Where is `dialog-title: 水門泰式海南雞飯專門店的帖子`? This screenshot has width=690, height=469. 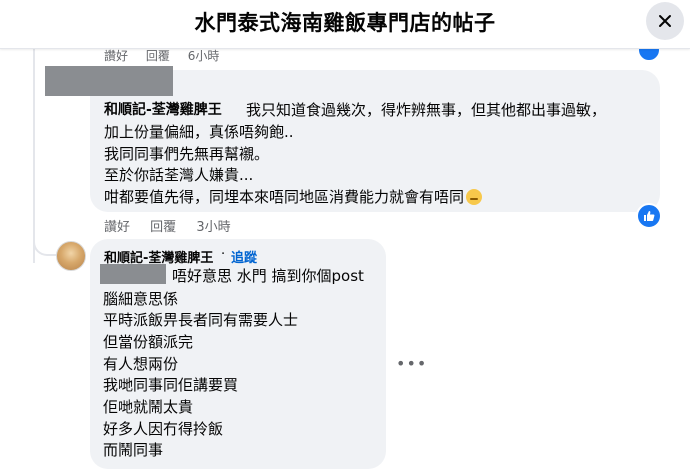 dialog-title: 水門泰式海南雞飯專門店的帖子 is located at coordinates (345, 23).